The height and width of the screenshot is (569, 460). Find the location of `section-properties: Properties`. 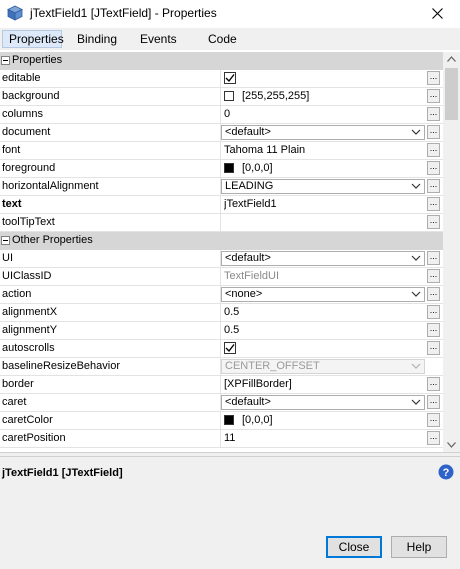

section-properties: Properties is located at coordinates (221, 61).